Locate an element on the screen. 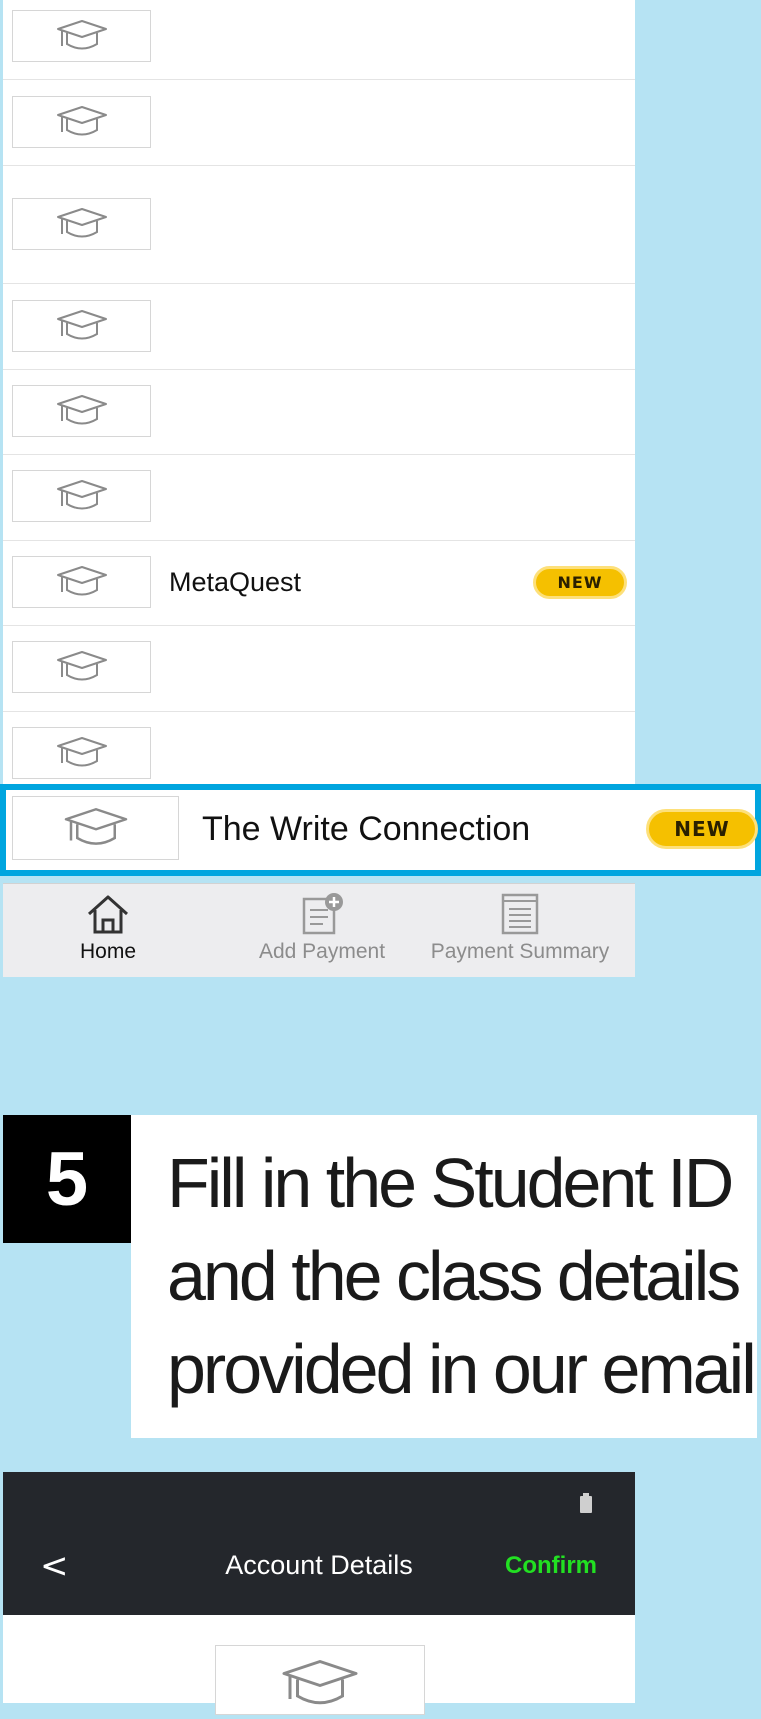  school-name: MetaQuest is located at coordinates (235, 582).